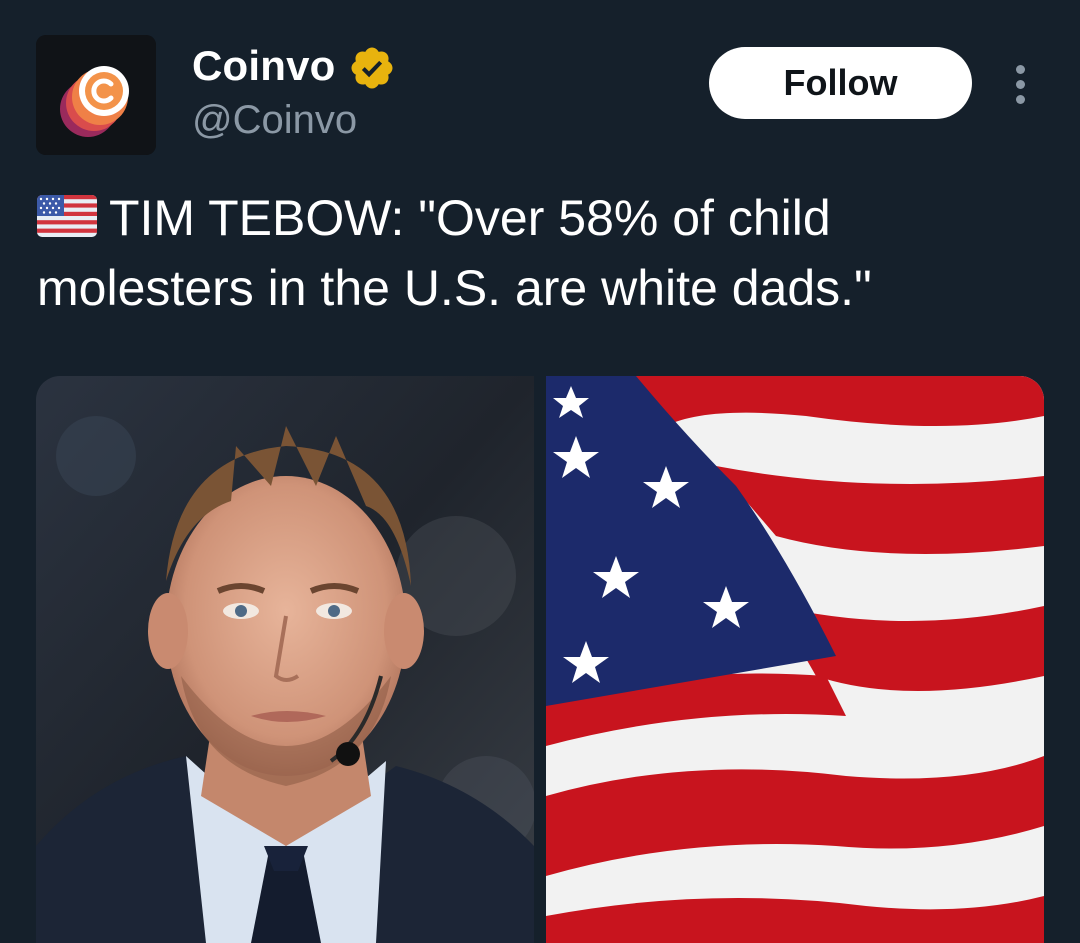 The height and width of the screenshot is (943, 1080). I want to click on more-options-icon, so click(1020, 85).